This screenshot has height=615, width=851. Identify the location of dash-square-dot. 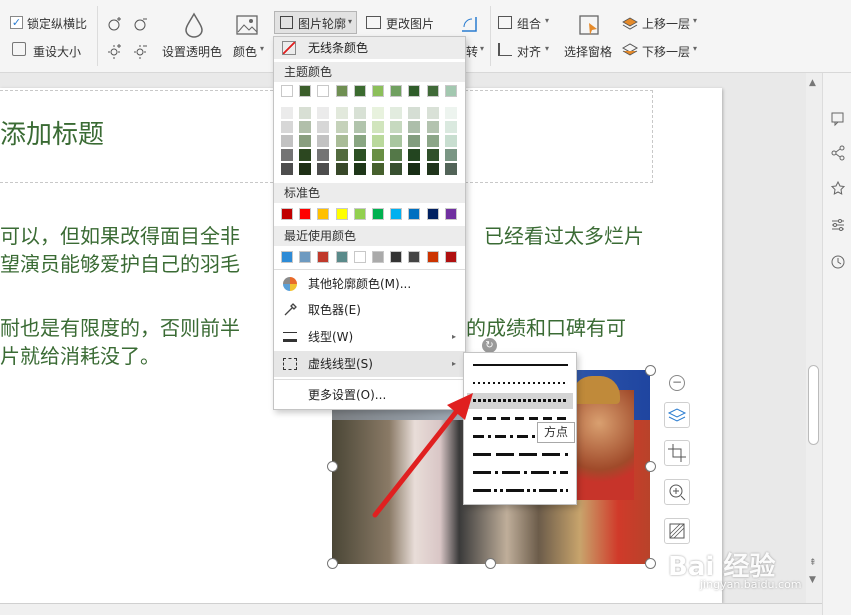
(520, 400).